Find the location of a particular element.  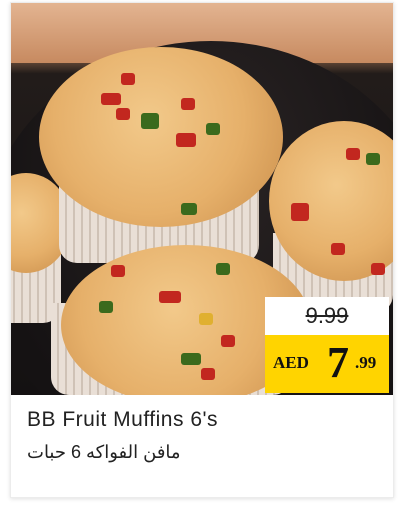

product-name-arabic: مافن الفواكه 6 حبات is located at coordinates (104, 452).